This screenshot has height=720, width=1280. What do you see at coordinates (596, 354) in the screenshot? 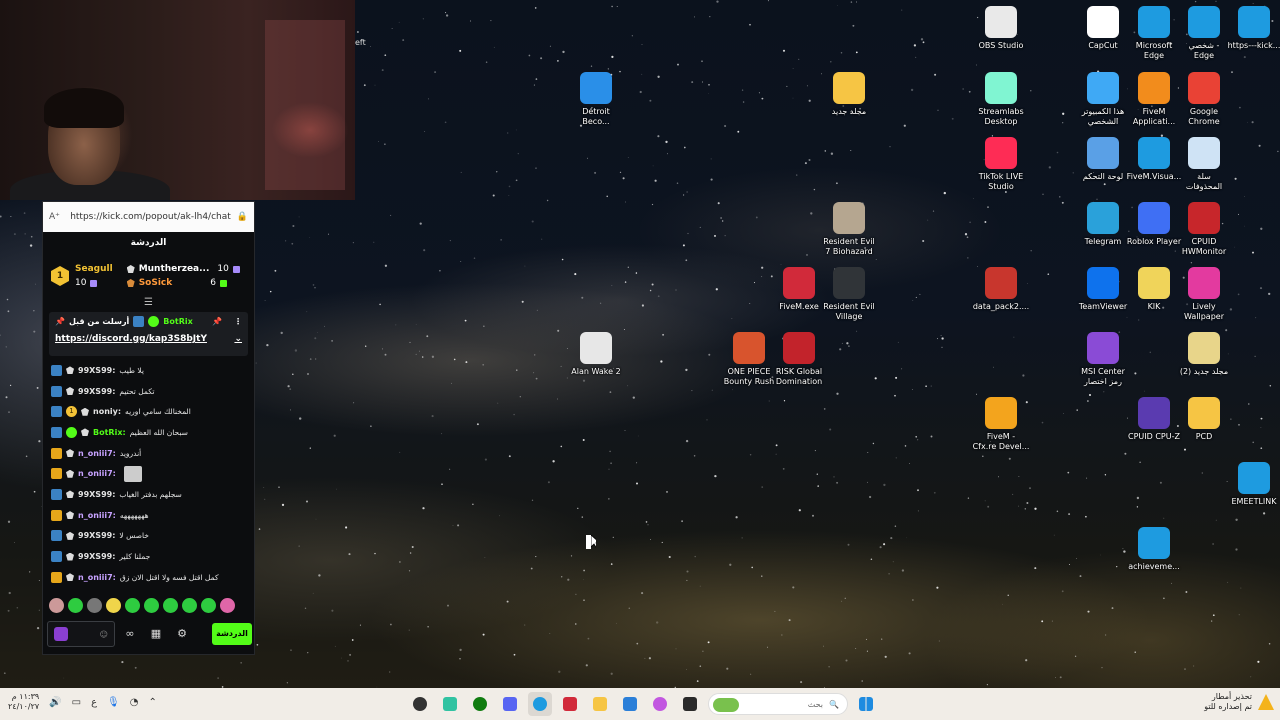
I see `desktop-icon: Alan Wake 2` at bounding box center [596, 354].